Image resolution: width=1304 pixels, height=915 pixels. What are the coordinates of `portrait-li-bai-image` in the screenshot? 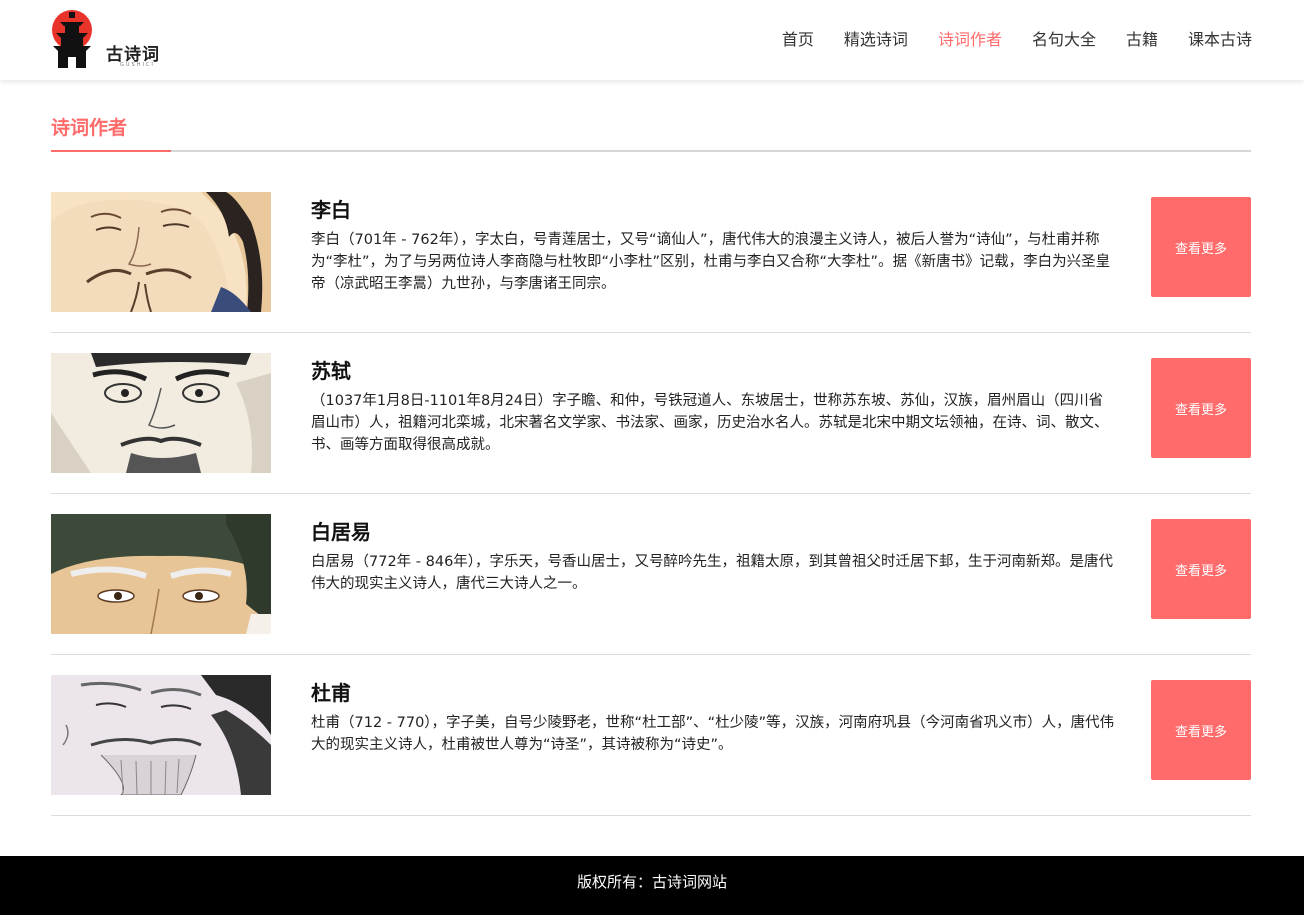 It's located at (161, 252).